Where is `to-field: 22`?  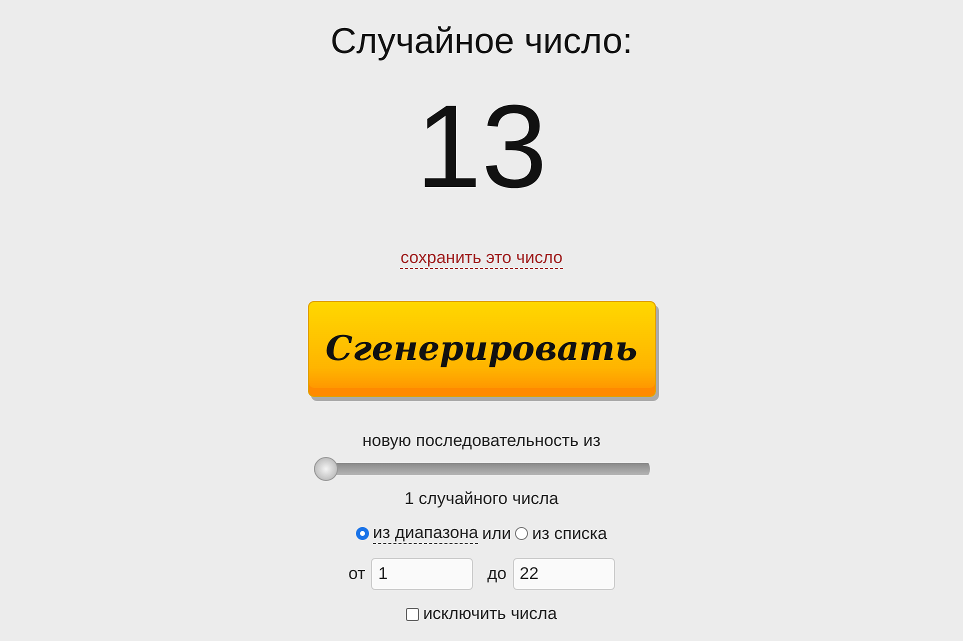
to-field: 22 is located at coordinates (563, 574).